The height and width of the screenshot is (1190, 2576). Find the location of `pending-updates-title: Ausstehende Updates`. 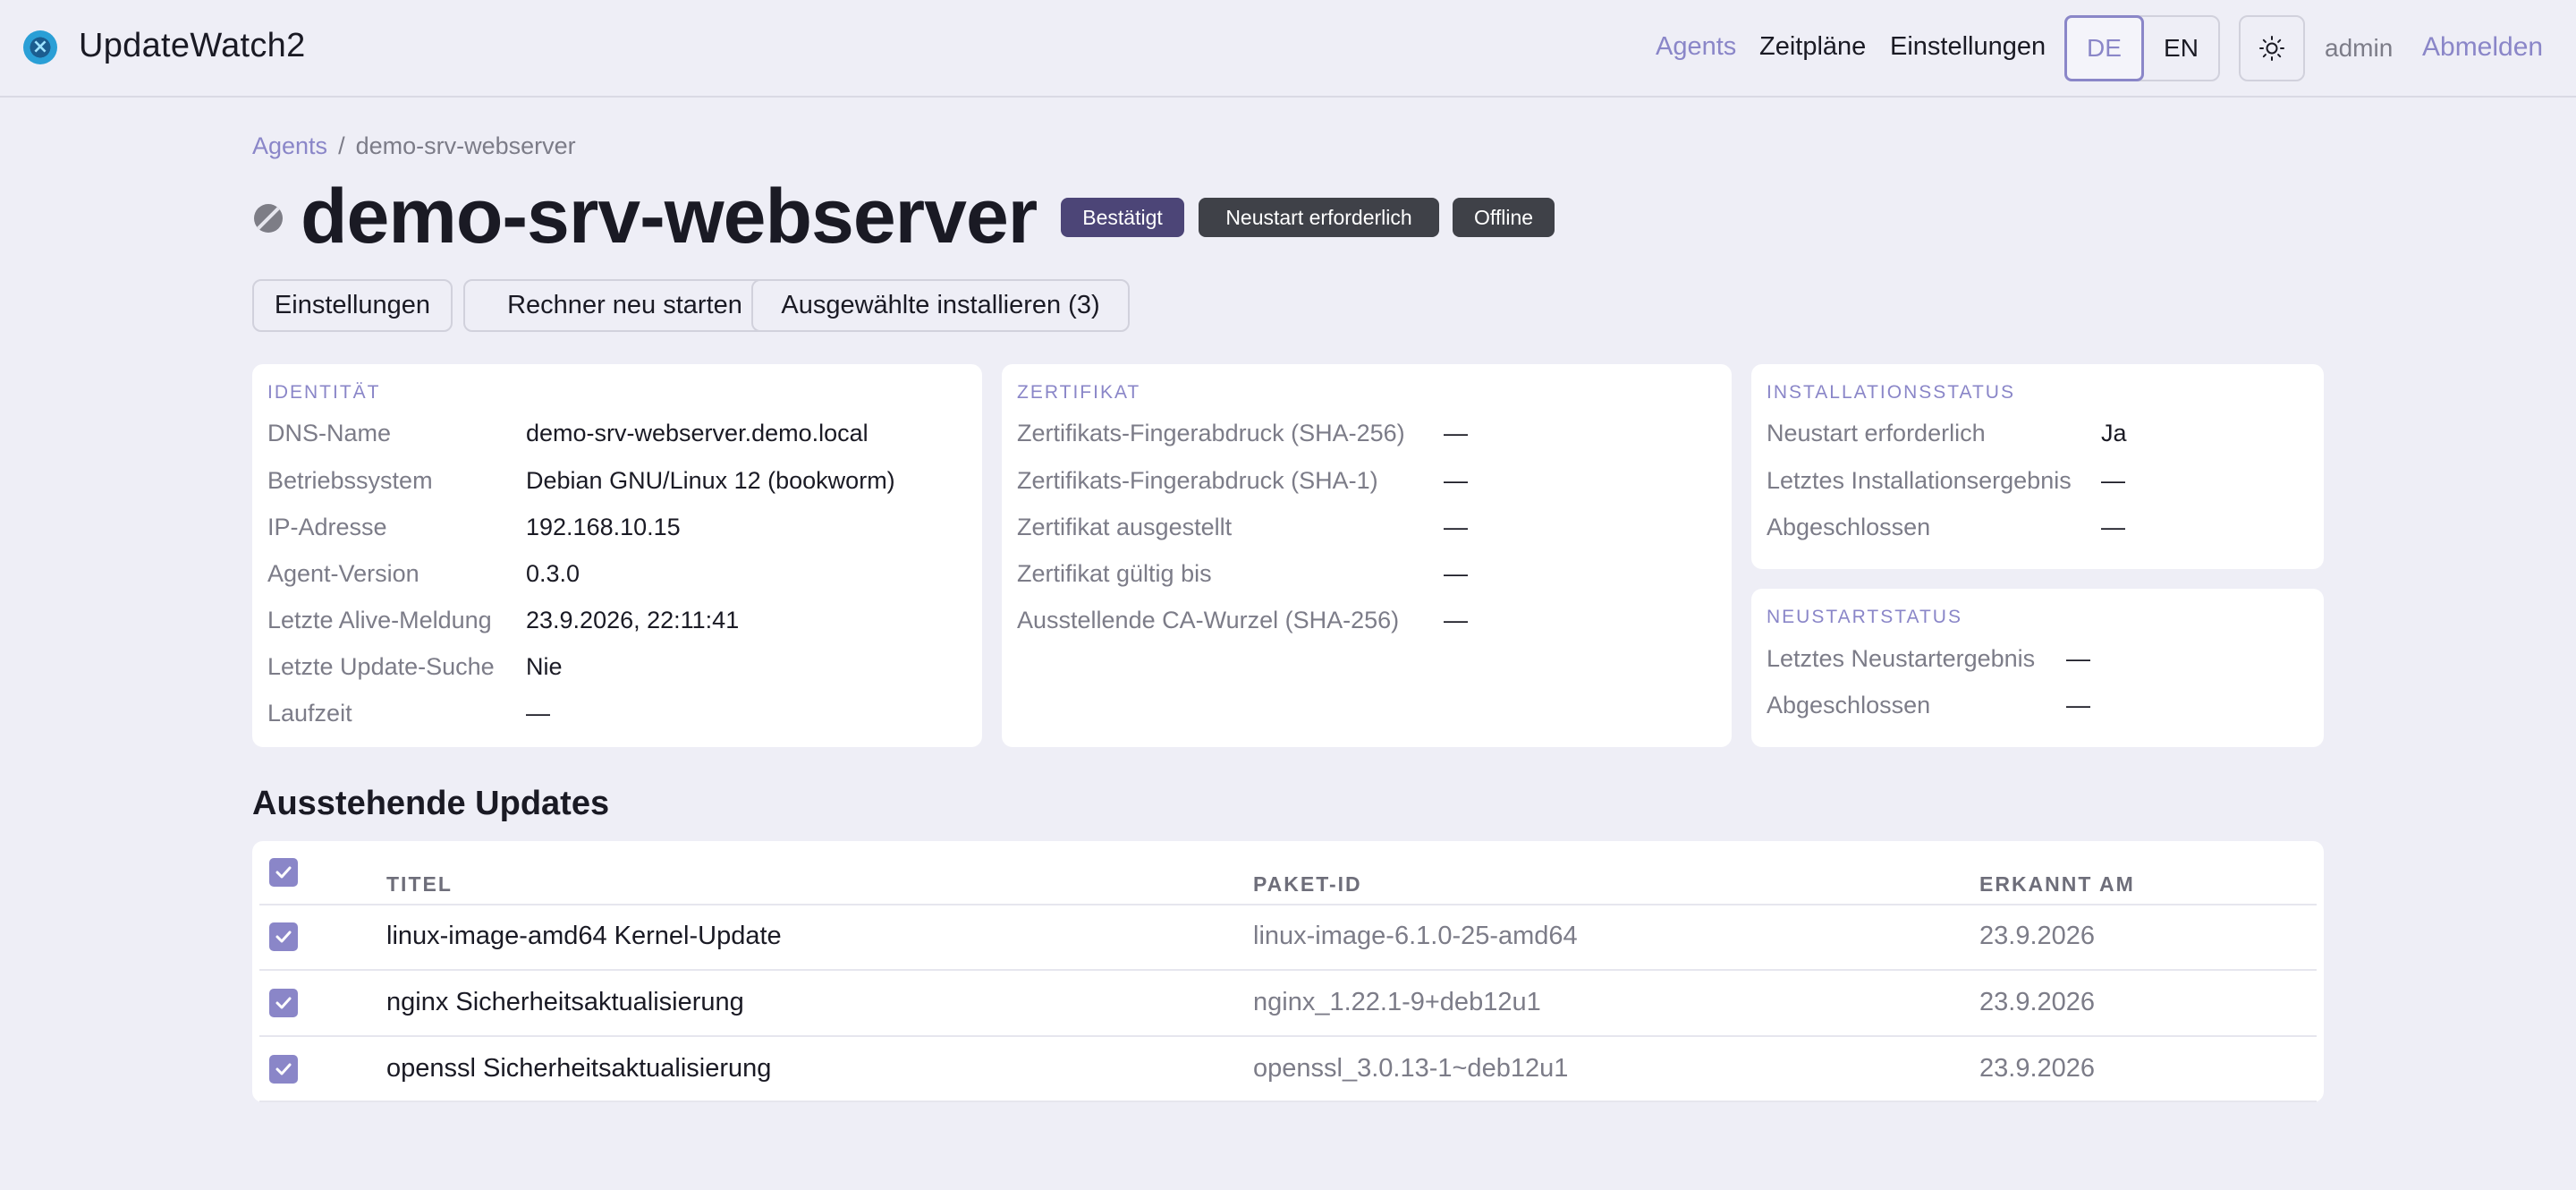

pending-updates-title: Ausstehende Updates is located at coordinates (431, 803).